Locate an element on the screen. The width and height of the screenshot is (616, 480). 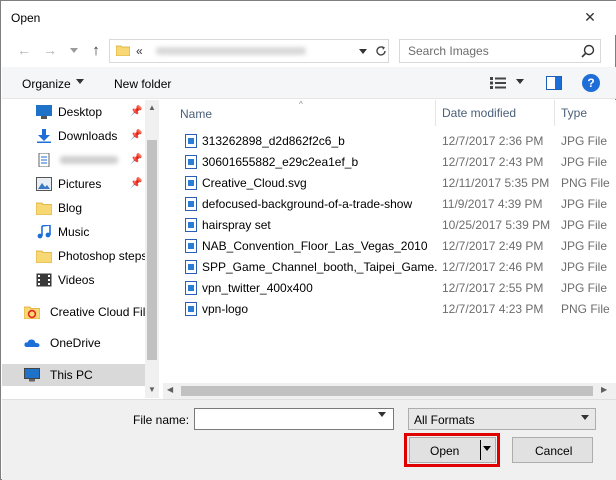
open-button: Open is located at coordinates (452, 450).